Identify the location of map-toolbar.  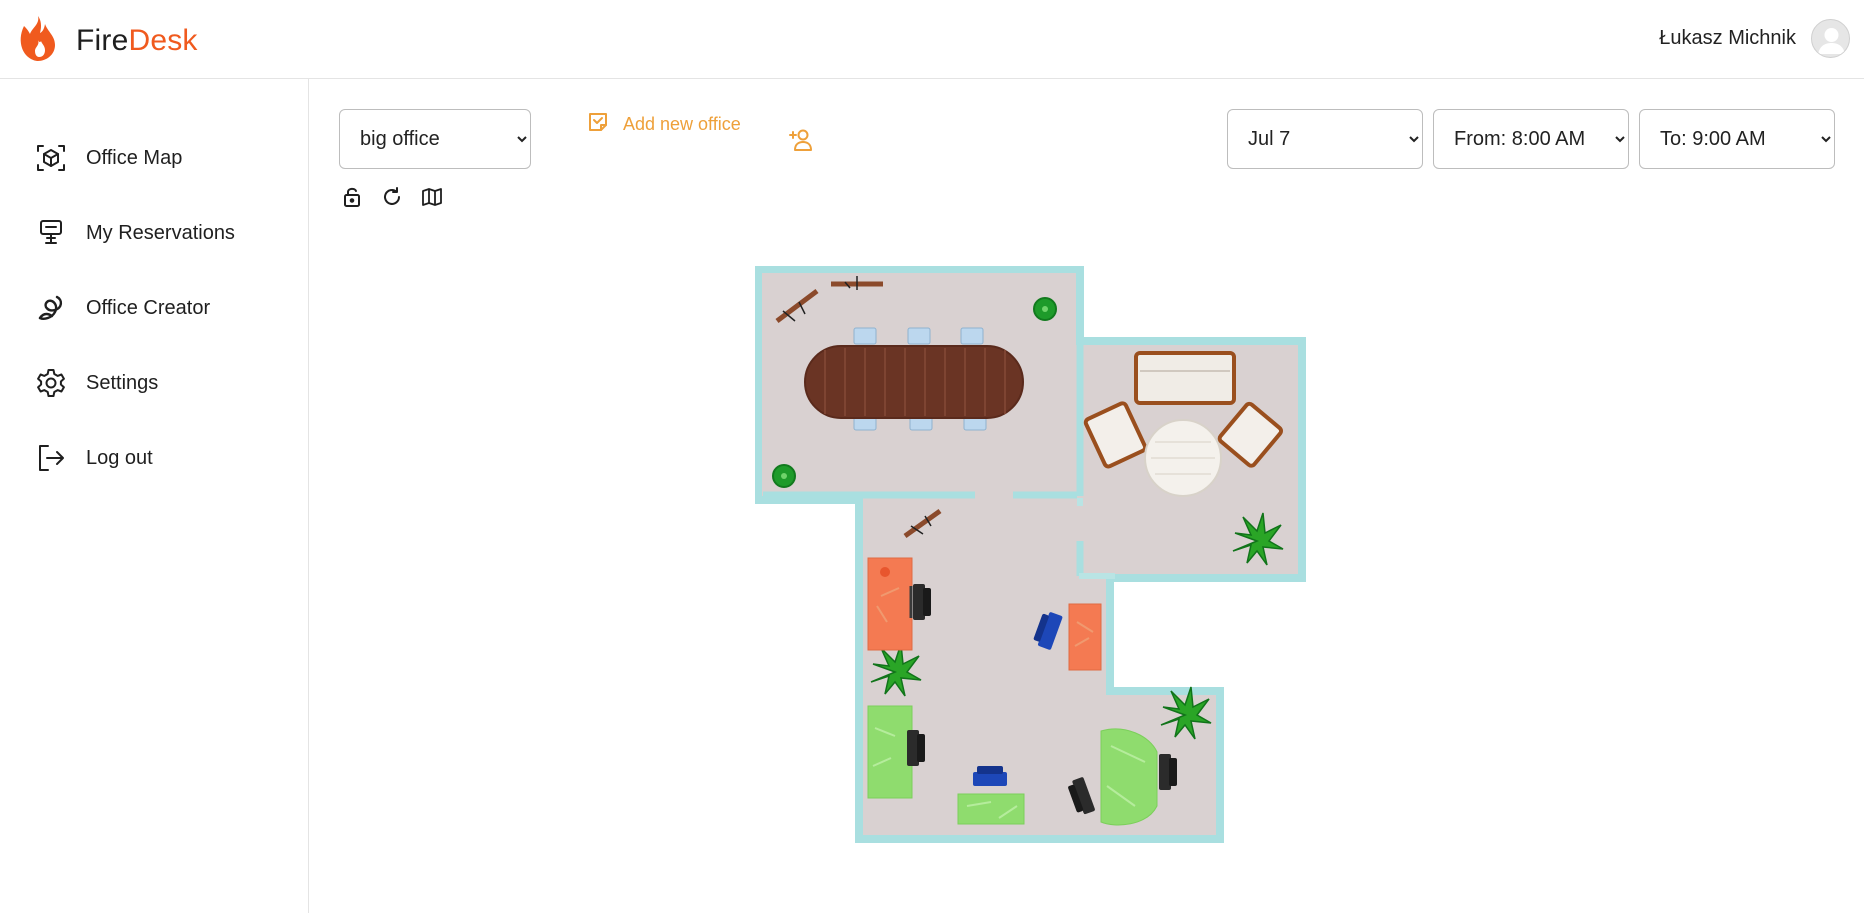
(392, 197).